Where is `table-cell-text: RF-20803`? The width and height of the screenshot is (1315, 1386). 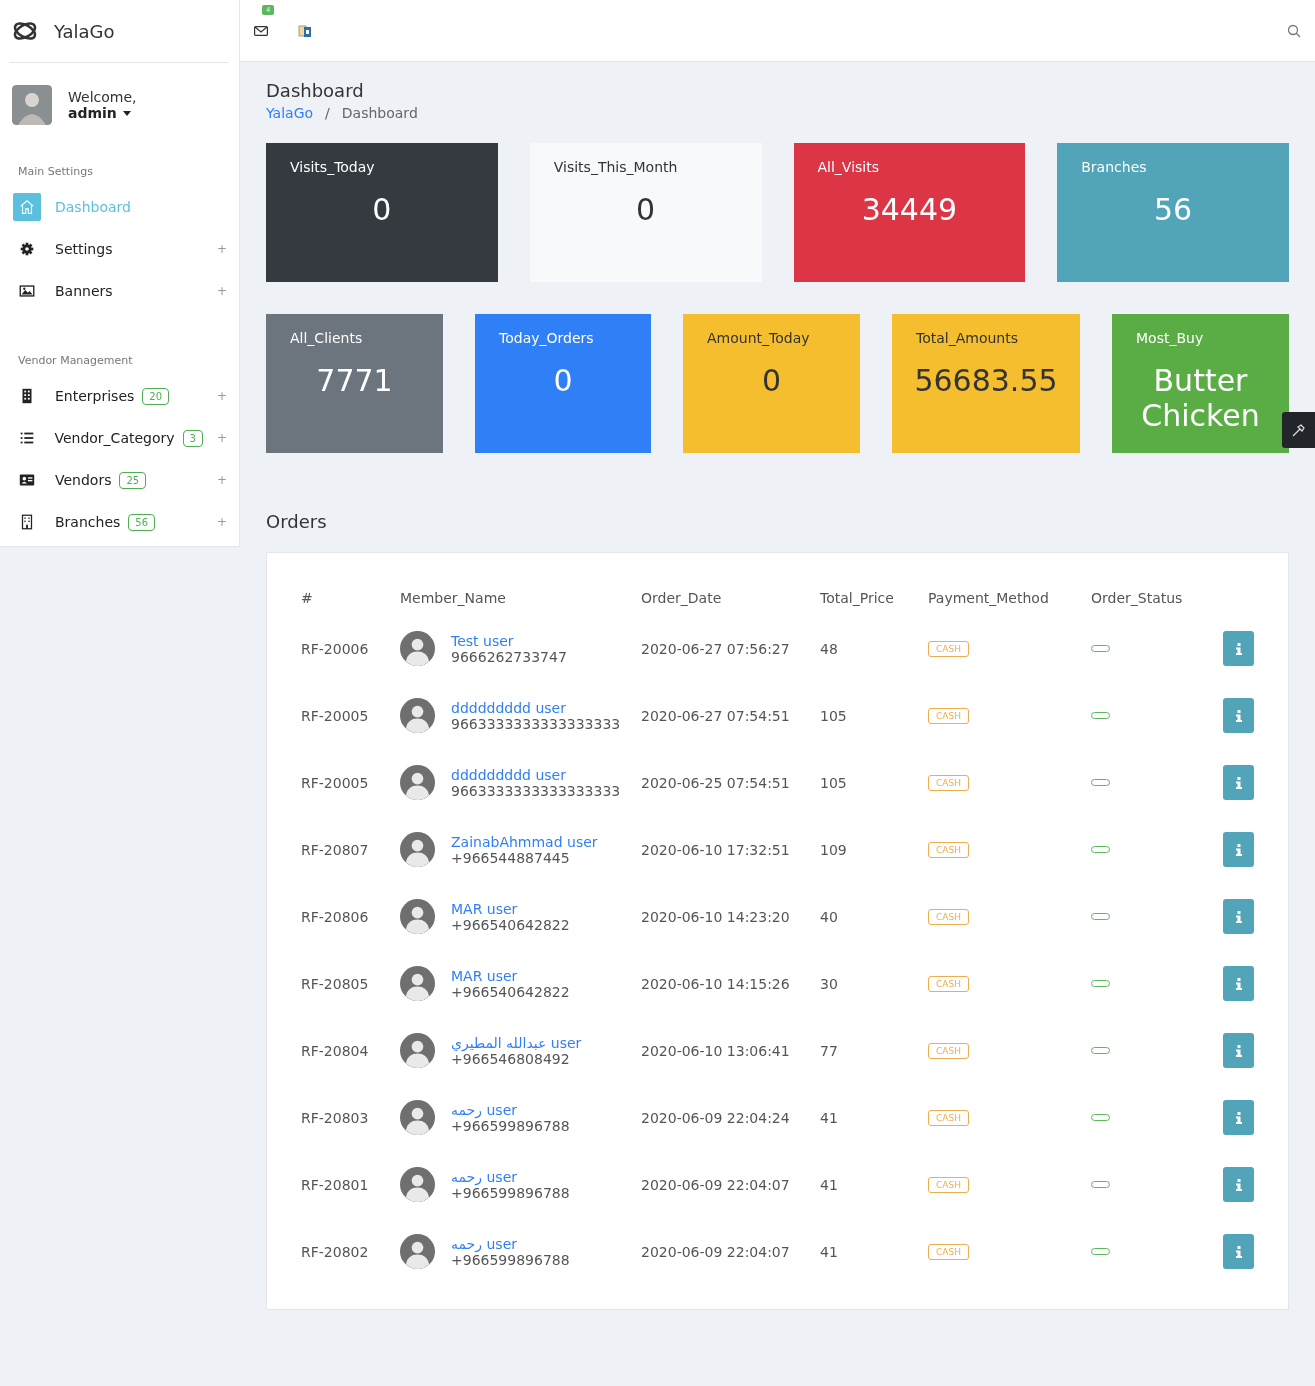 table-cell-text: RF-20803 is located at coordinates (335, 1118).